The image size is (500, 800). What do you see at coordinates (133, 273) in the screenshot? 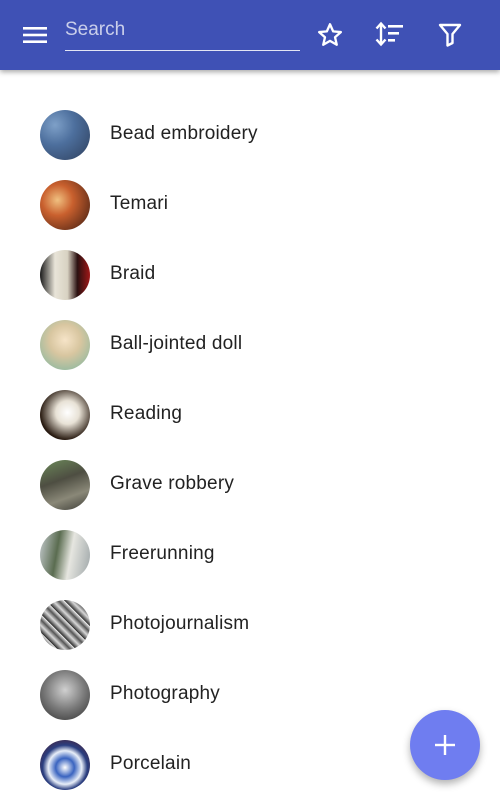
I see `list-item-label: Braid` at bounding box center [133, 273].